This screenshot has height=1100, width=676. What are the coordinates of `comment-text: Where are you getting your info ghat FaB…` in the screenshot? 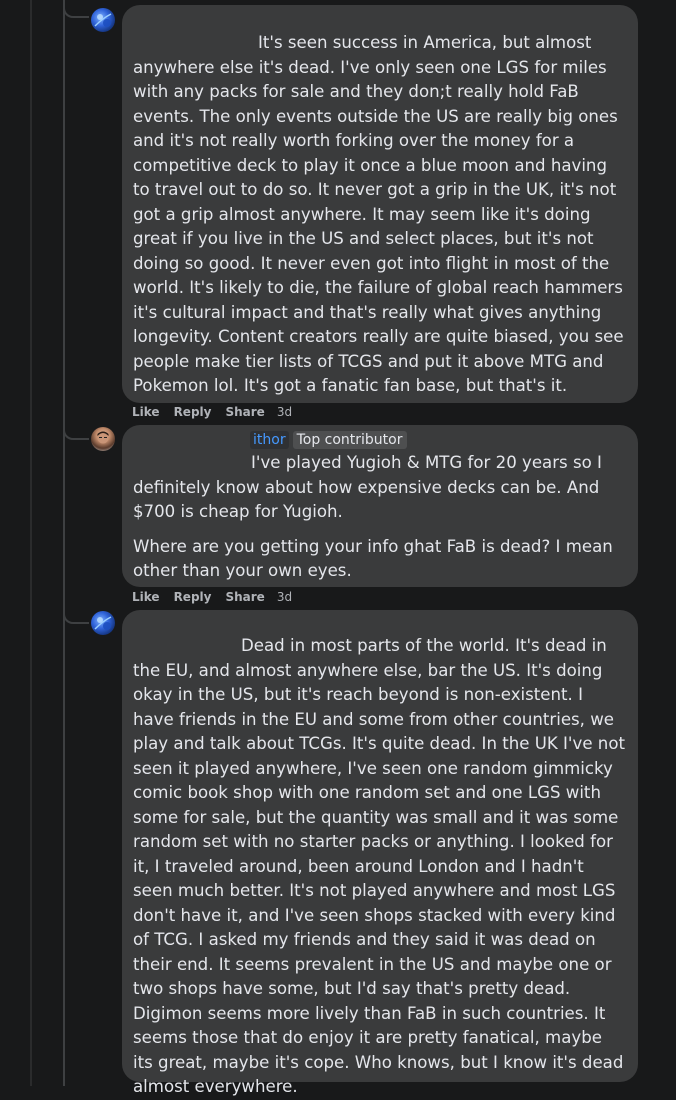 It's located at (373, 558).